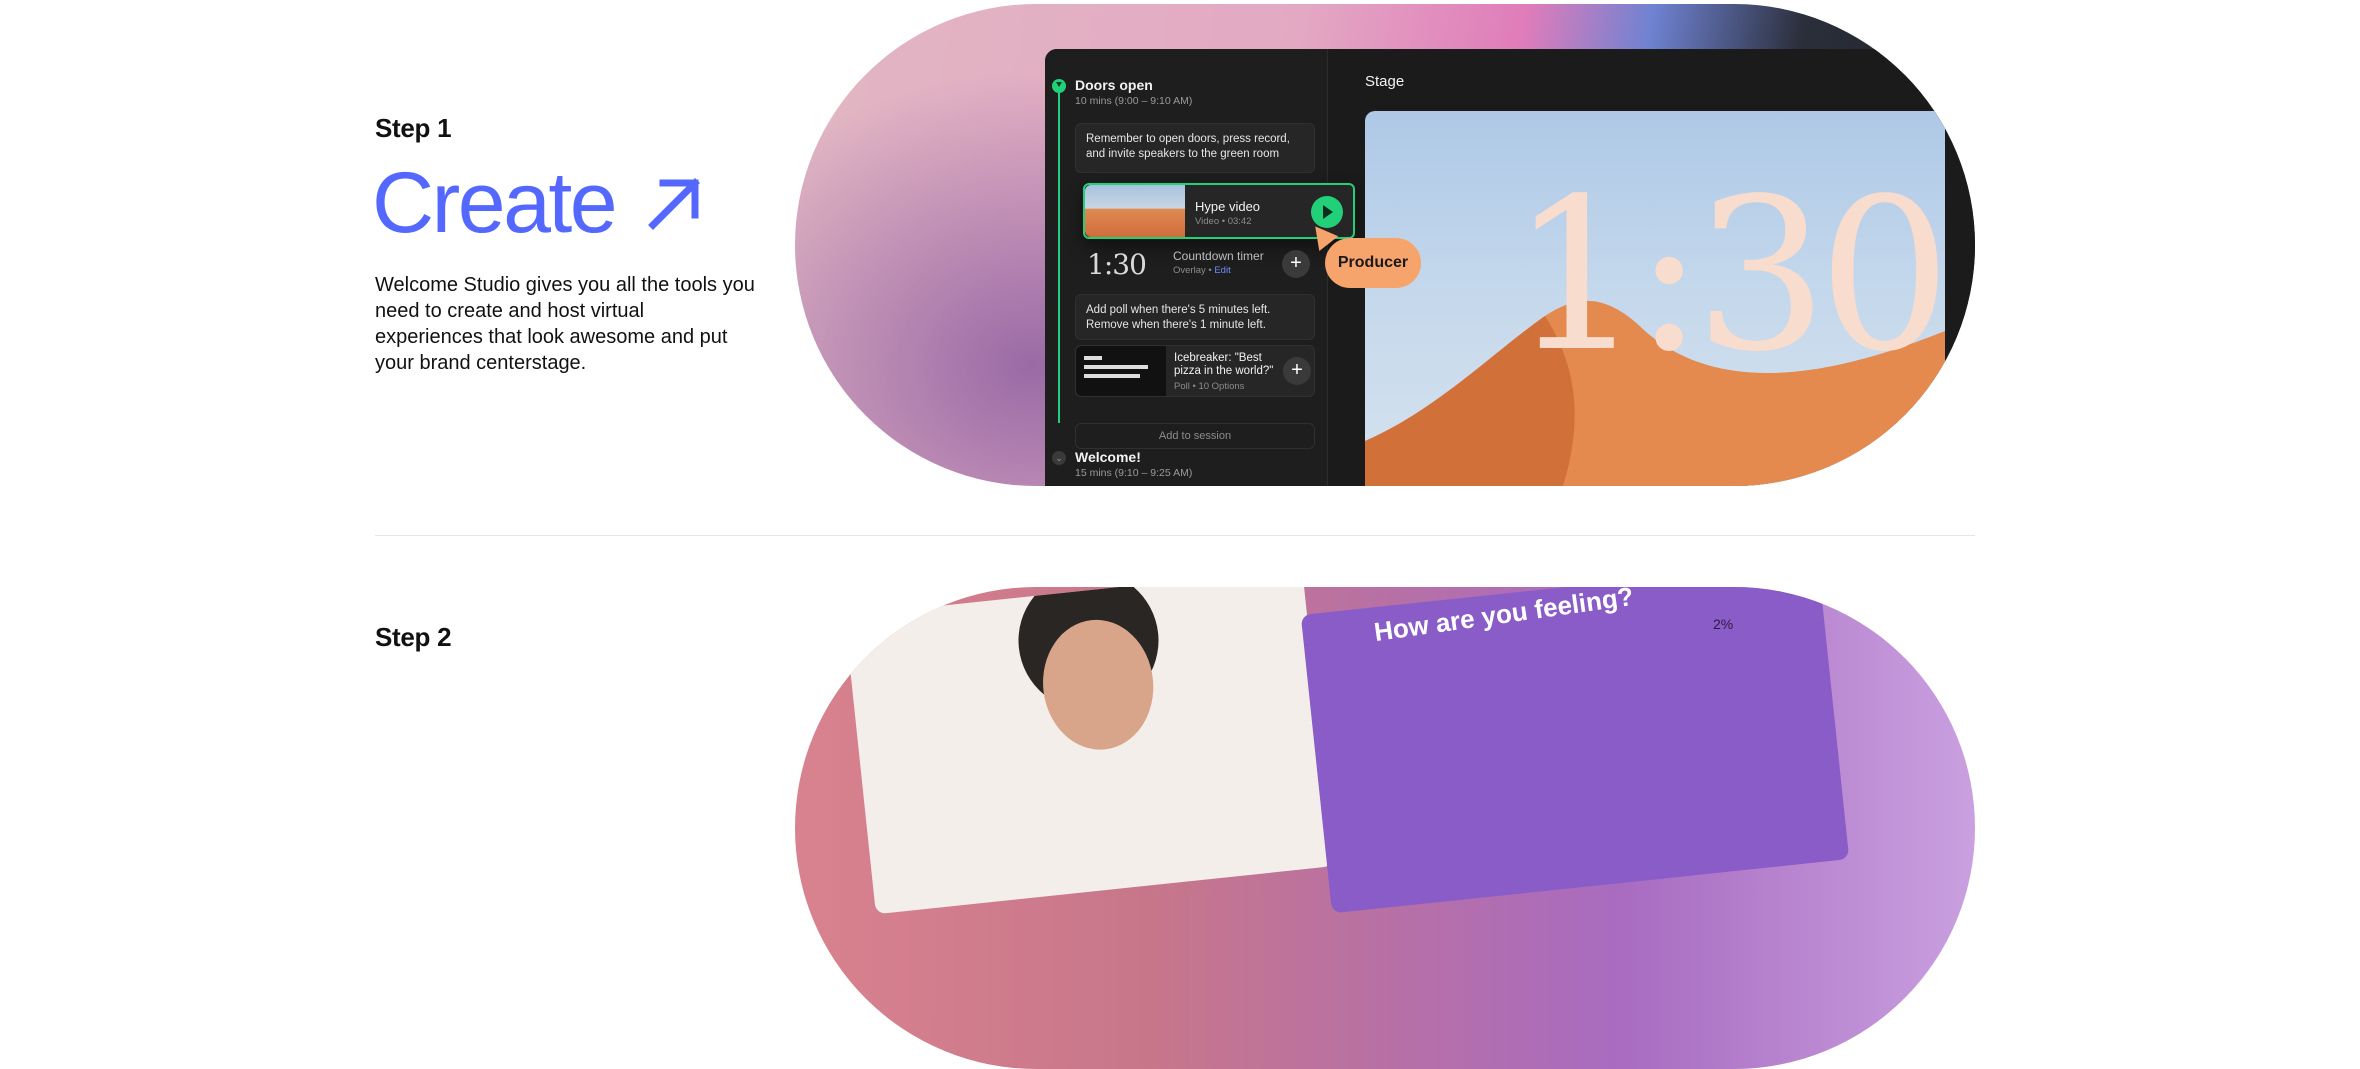 The width and height of the screenshot is (2360, 1069). I want to click on edit-link: Edit, so click(1222, 270).